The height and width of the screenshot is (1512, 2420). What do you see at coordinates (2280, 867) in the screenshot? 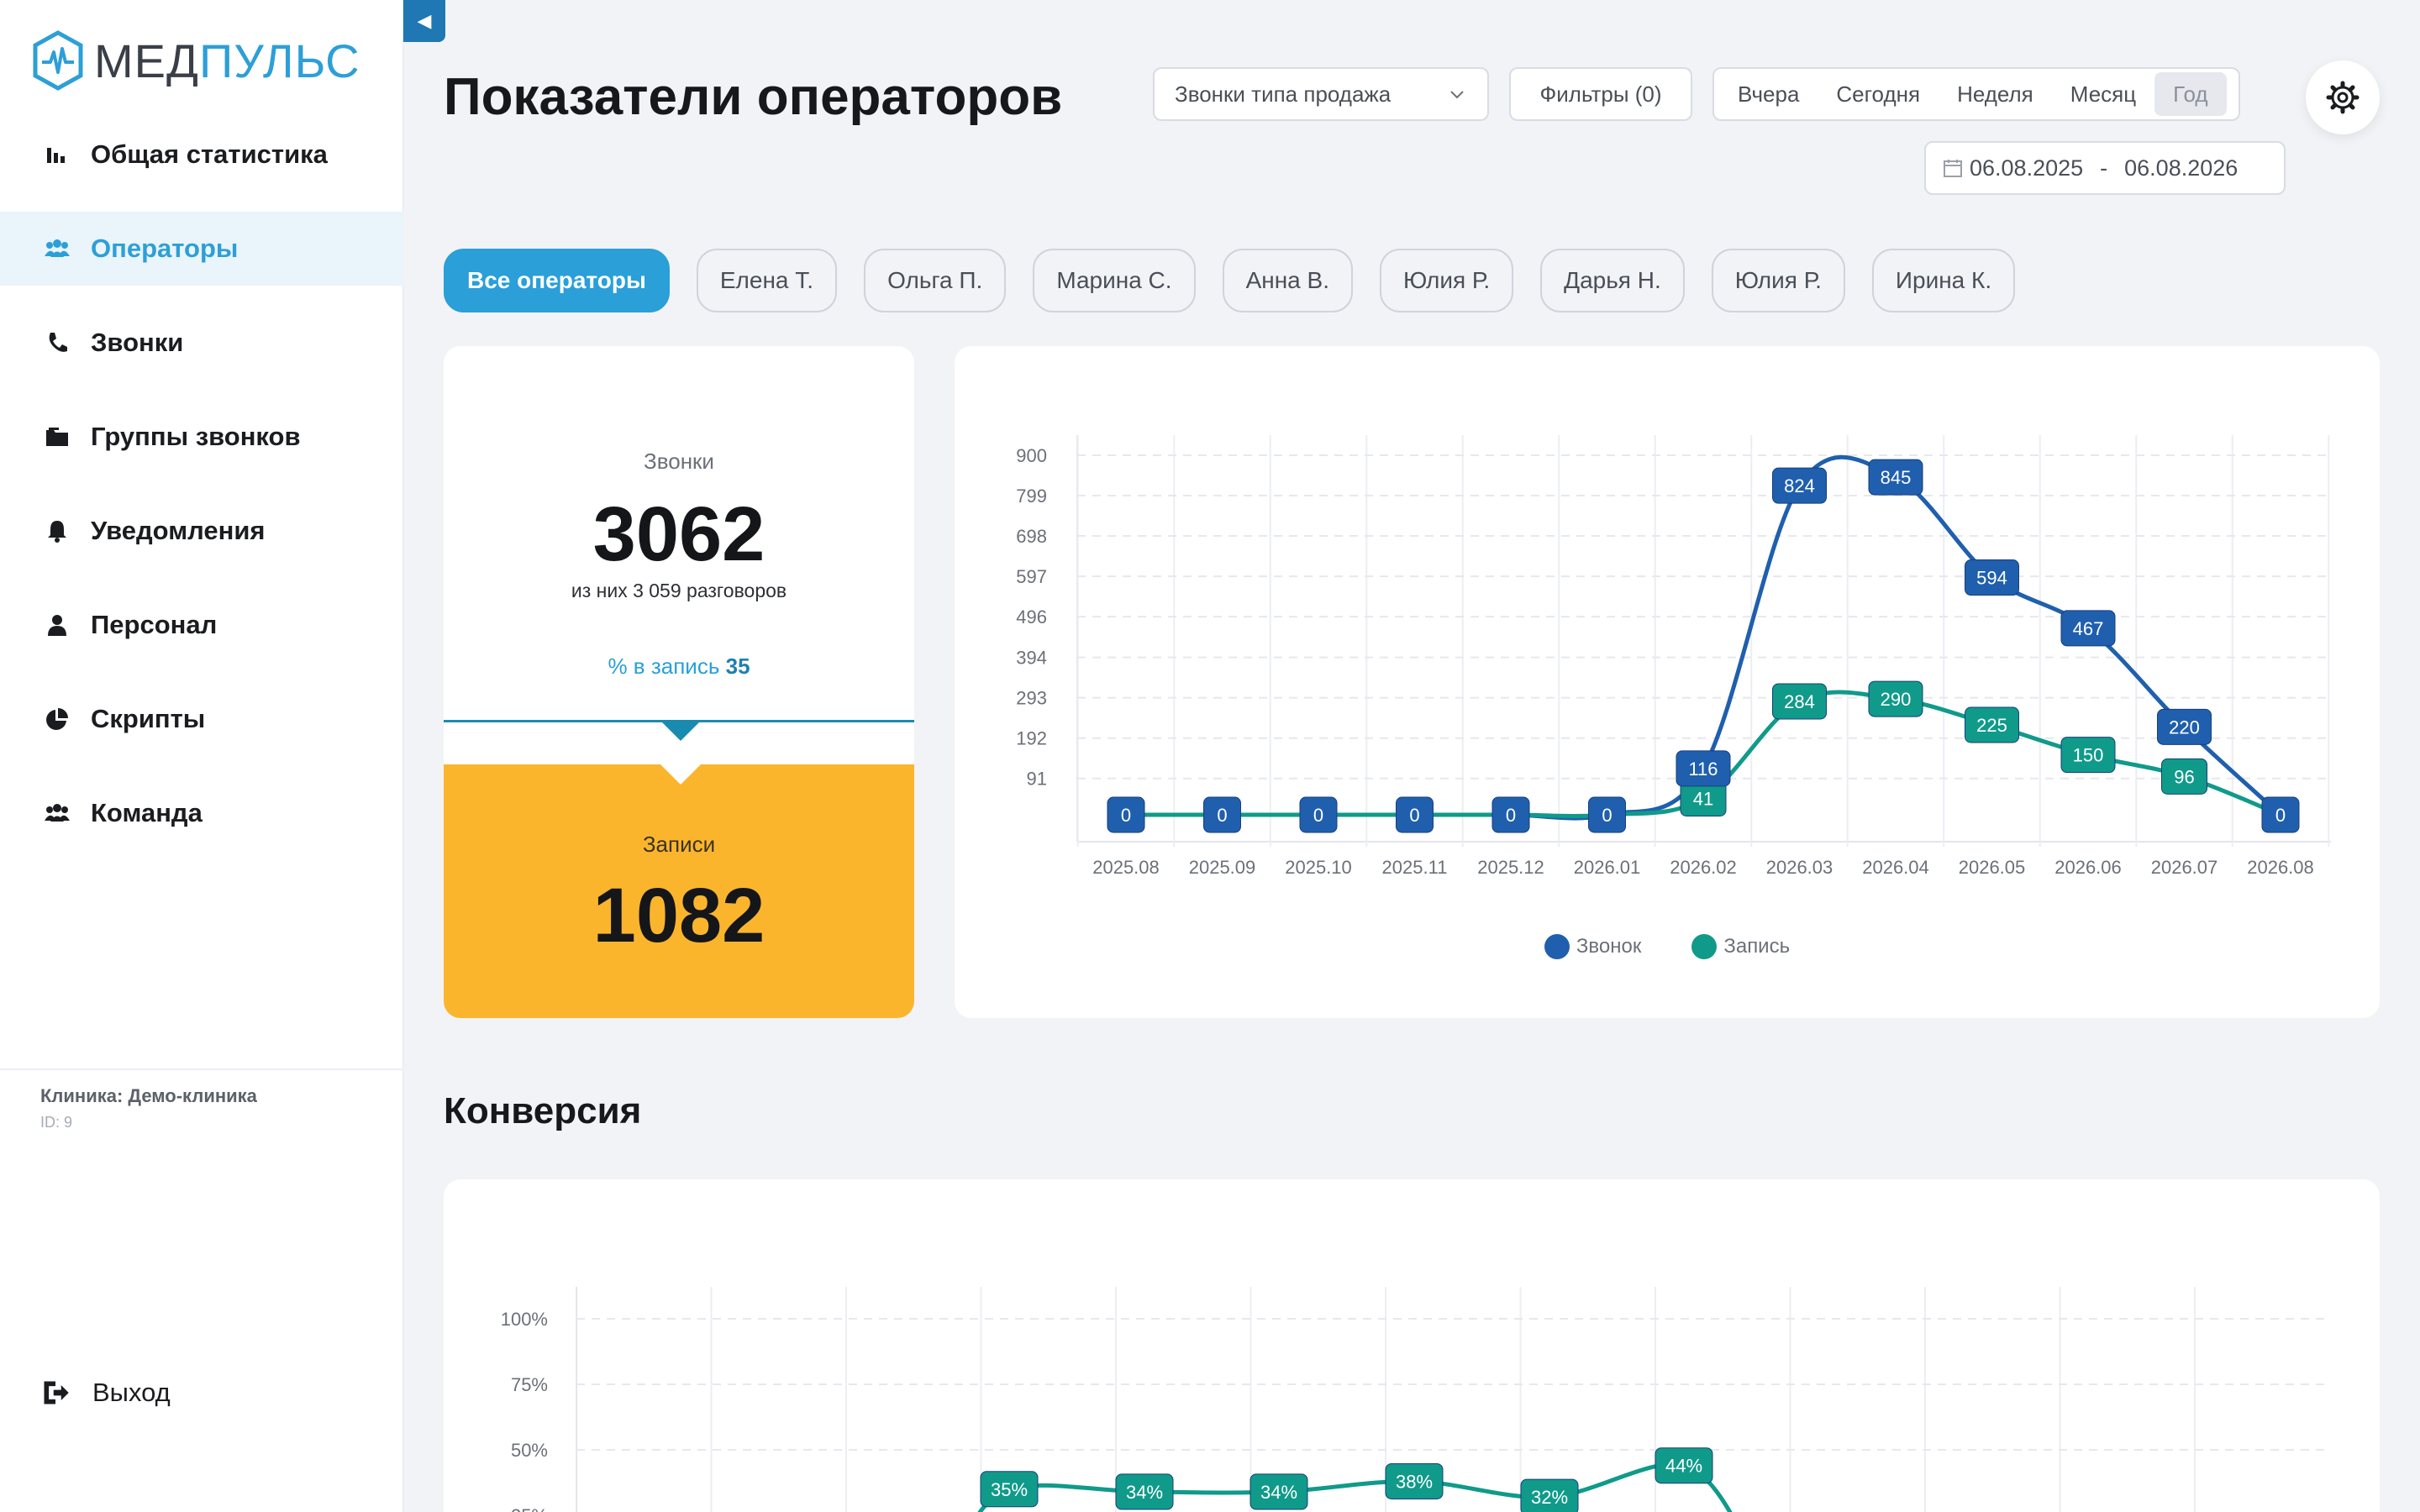
I see `x-tick-label: 2026.08` at bounding box center [2280, 867].